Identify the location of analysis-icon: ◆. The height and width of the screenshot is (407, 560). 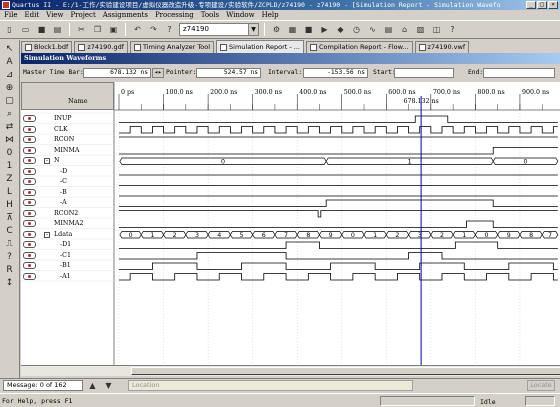
(340, 29).